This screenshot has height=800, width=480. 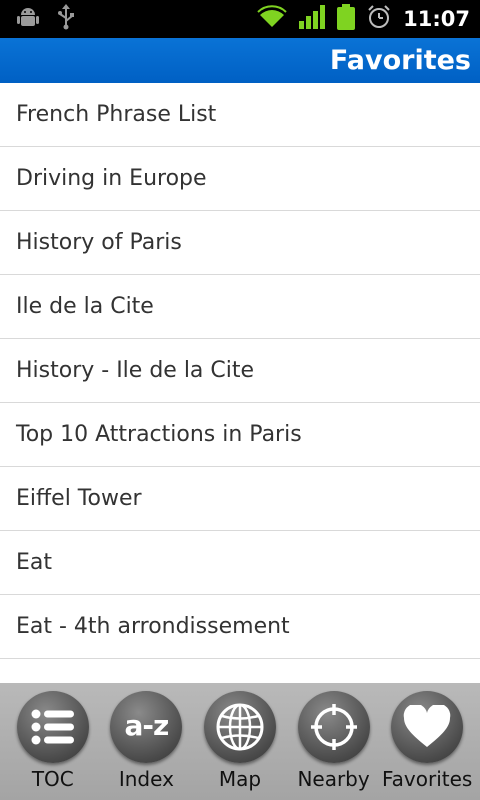 What do you see at coordinates (116, 114) in the screenshot?
I see `list-item-label: French Phrase List` at bounding box center [116, 114].